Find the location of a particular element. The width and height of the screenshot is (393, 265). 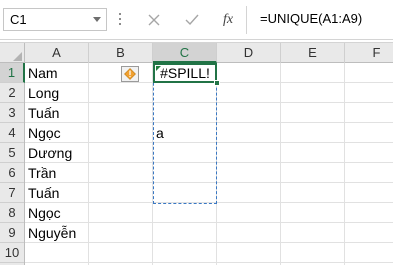

select-all-button is located at coordinates (12, 53).